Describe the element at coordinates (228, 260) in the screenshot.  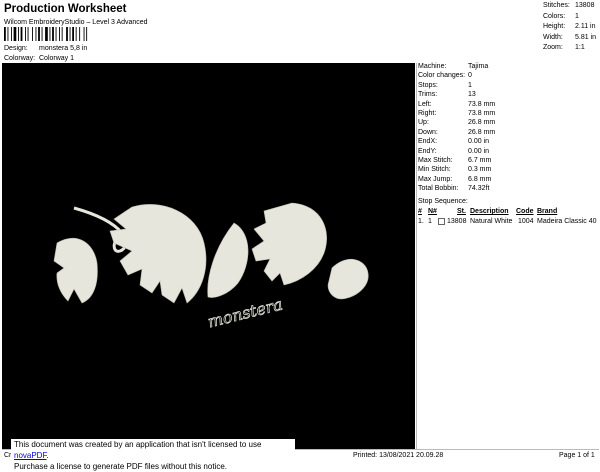
I see `center-leaf` at that location.